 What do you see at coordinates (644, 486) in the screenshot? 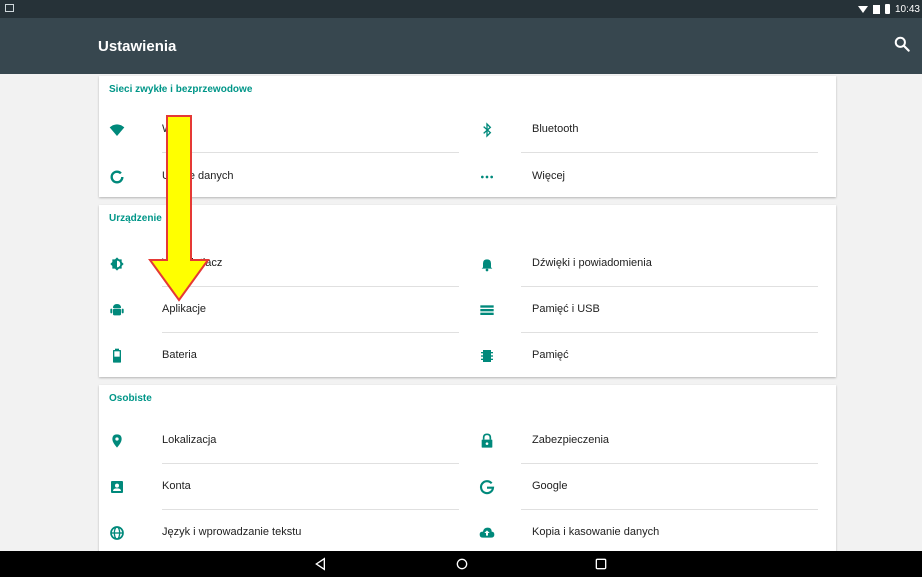
I see `setting-google: Google` at bounding box center [644, 486].